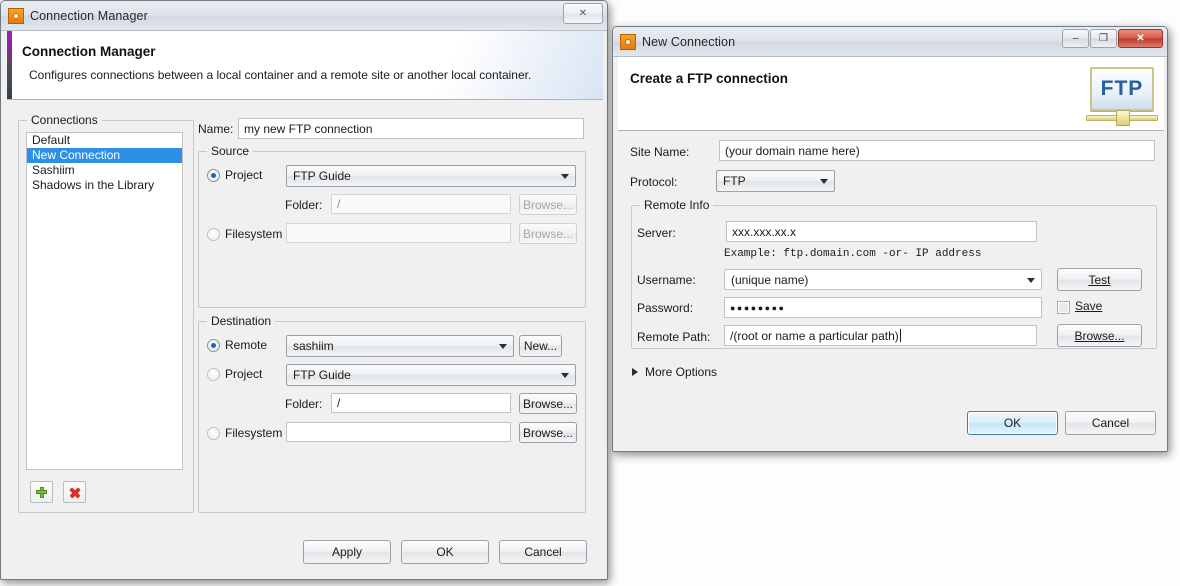 The height and width of the screenshot is (586, 1180). What do you see at coordinates (881, 231) in the screenshot?
I see `server-input: xxx.xxx.xx.x` at bounding box center [881, 231].